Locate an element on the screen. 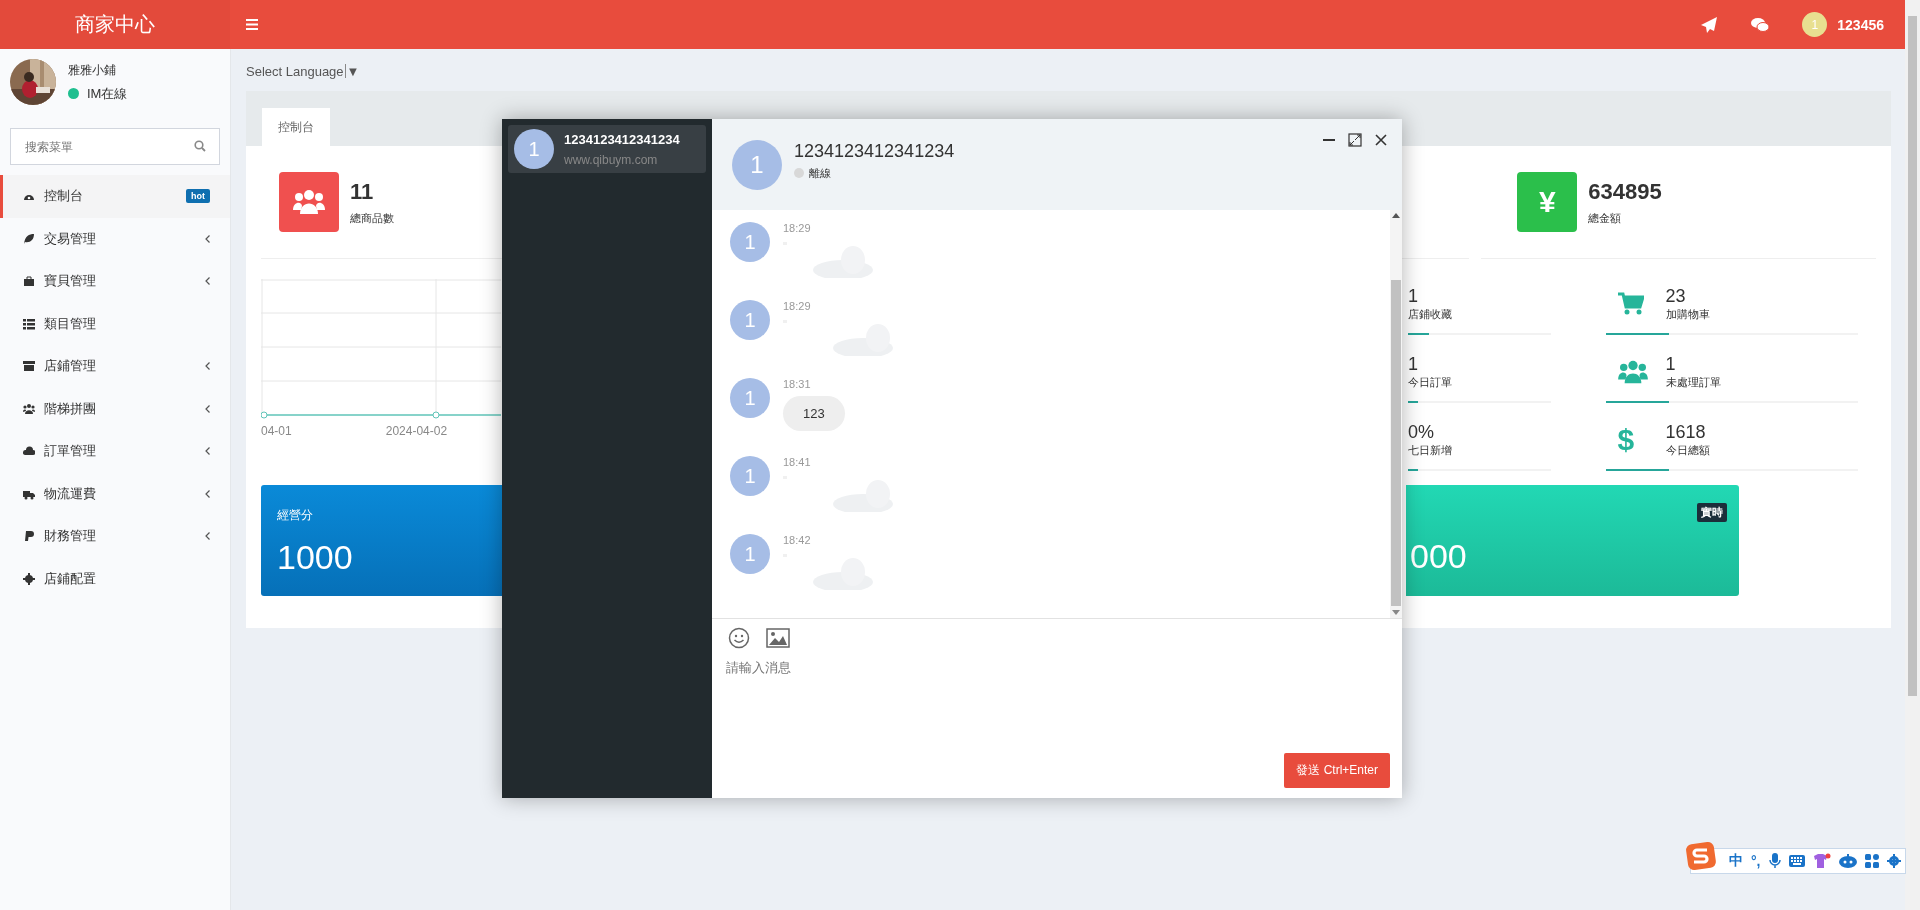  menu-item: 控制台 hot is located at coordinates (115, 196).